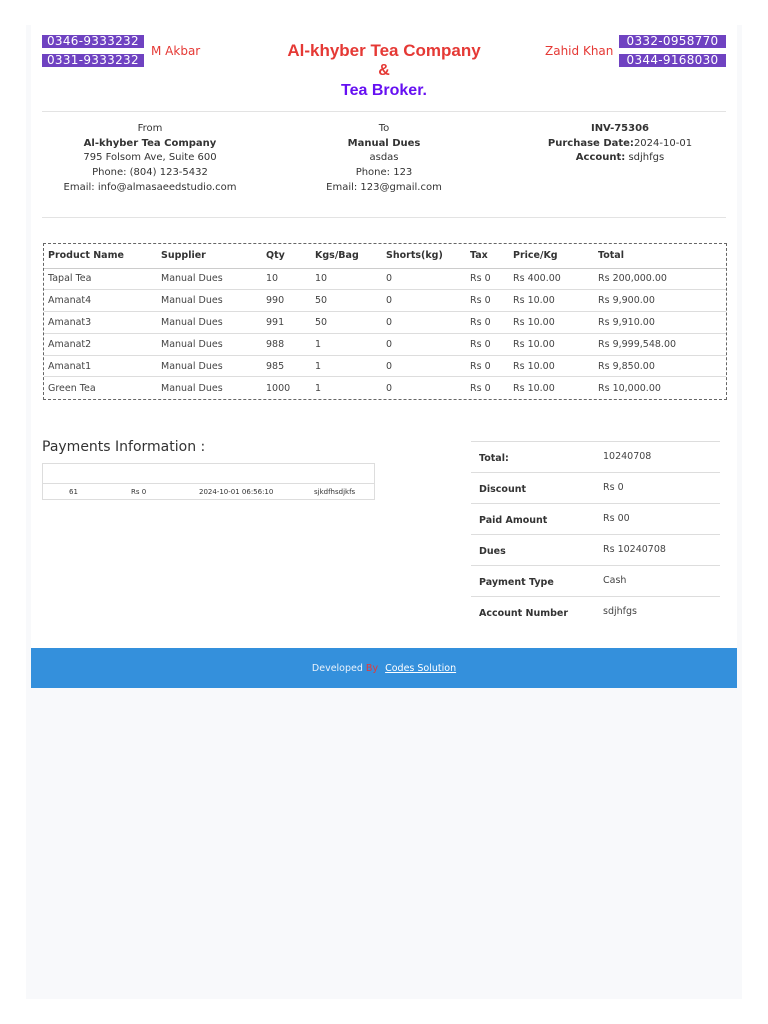 This screenshot has width=768, height=1024. Describe the element at coordinates (208, 491) in the screenshot. I see `payment-row: 61 Rs 0 2024-10-01 06:56:10 sjkdfhsdjkfs` at that location.